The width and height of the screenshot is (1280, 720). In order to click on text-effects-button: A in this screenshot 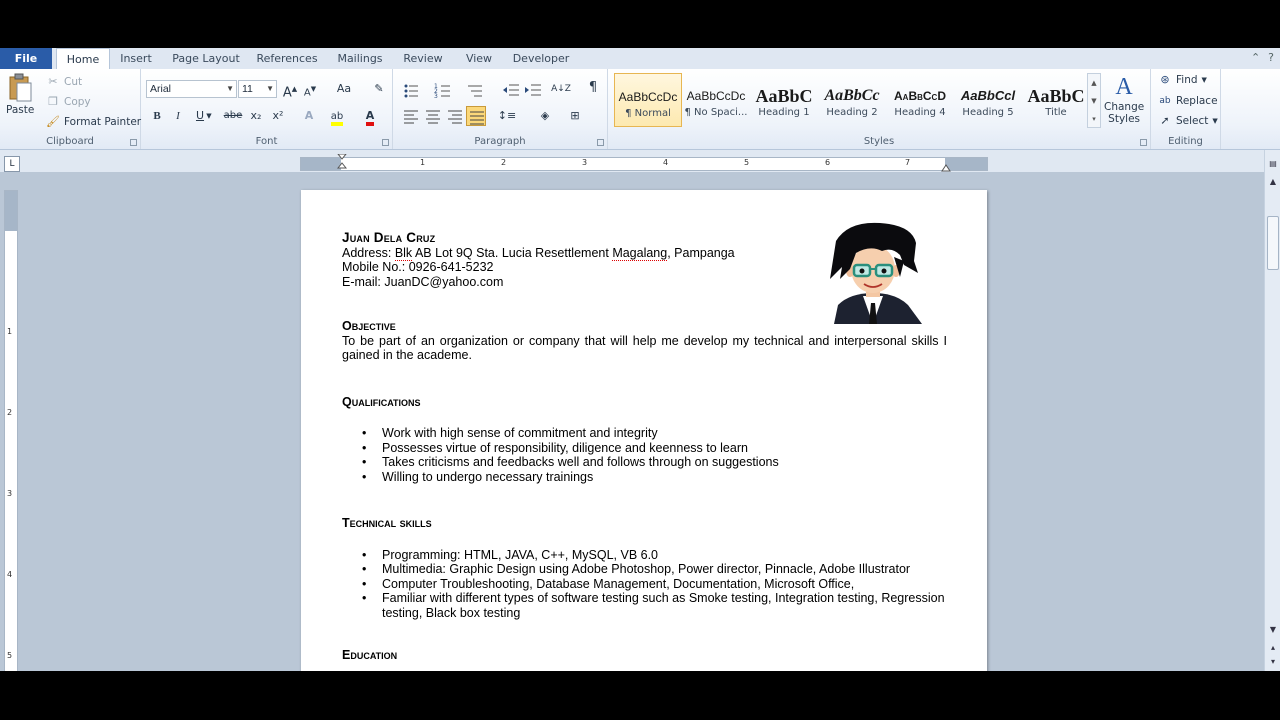, I will do `click(309, 116)`.